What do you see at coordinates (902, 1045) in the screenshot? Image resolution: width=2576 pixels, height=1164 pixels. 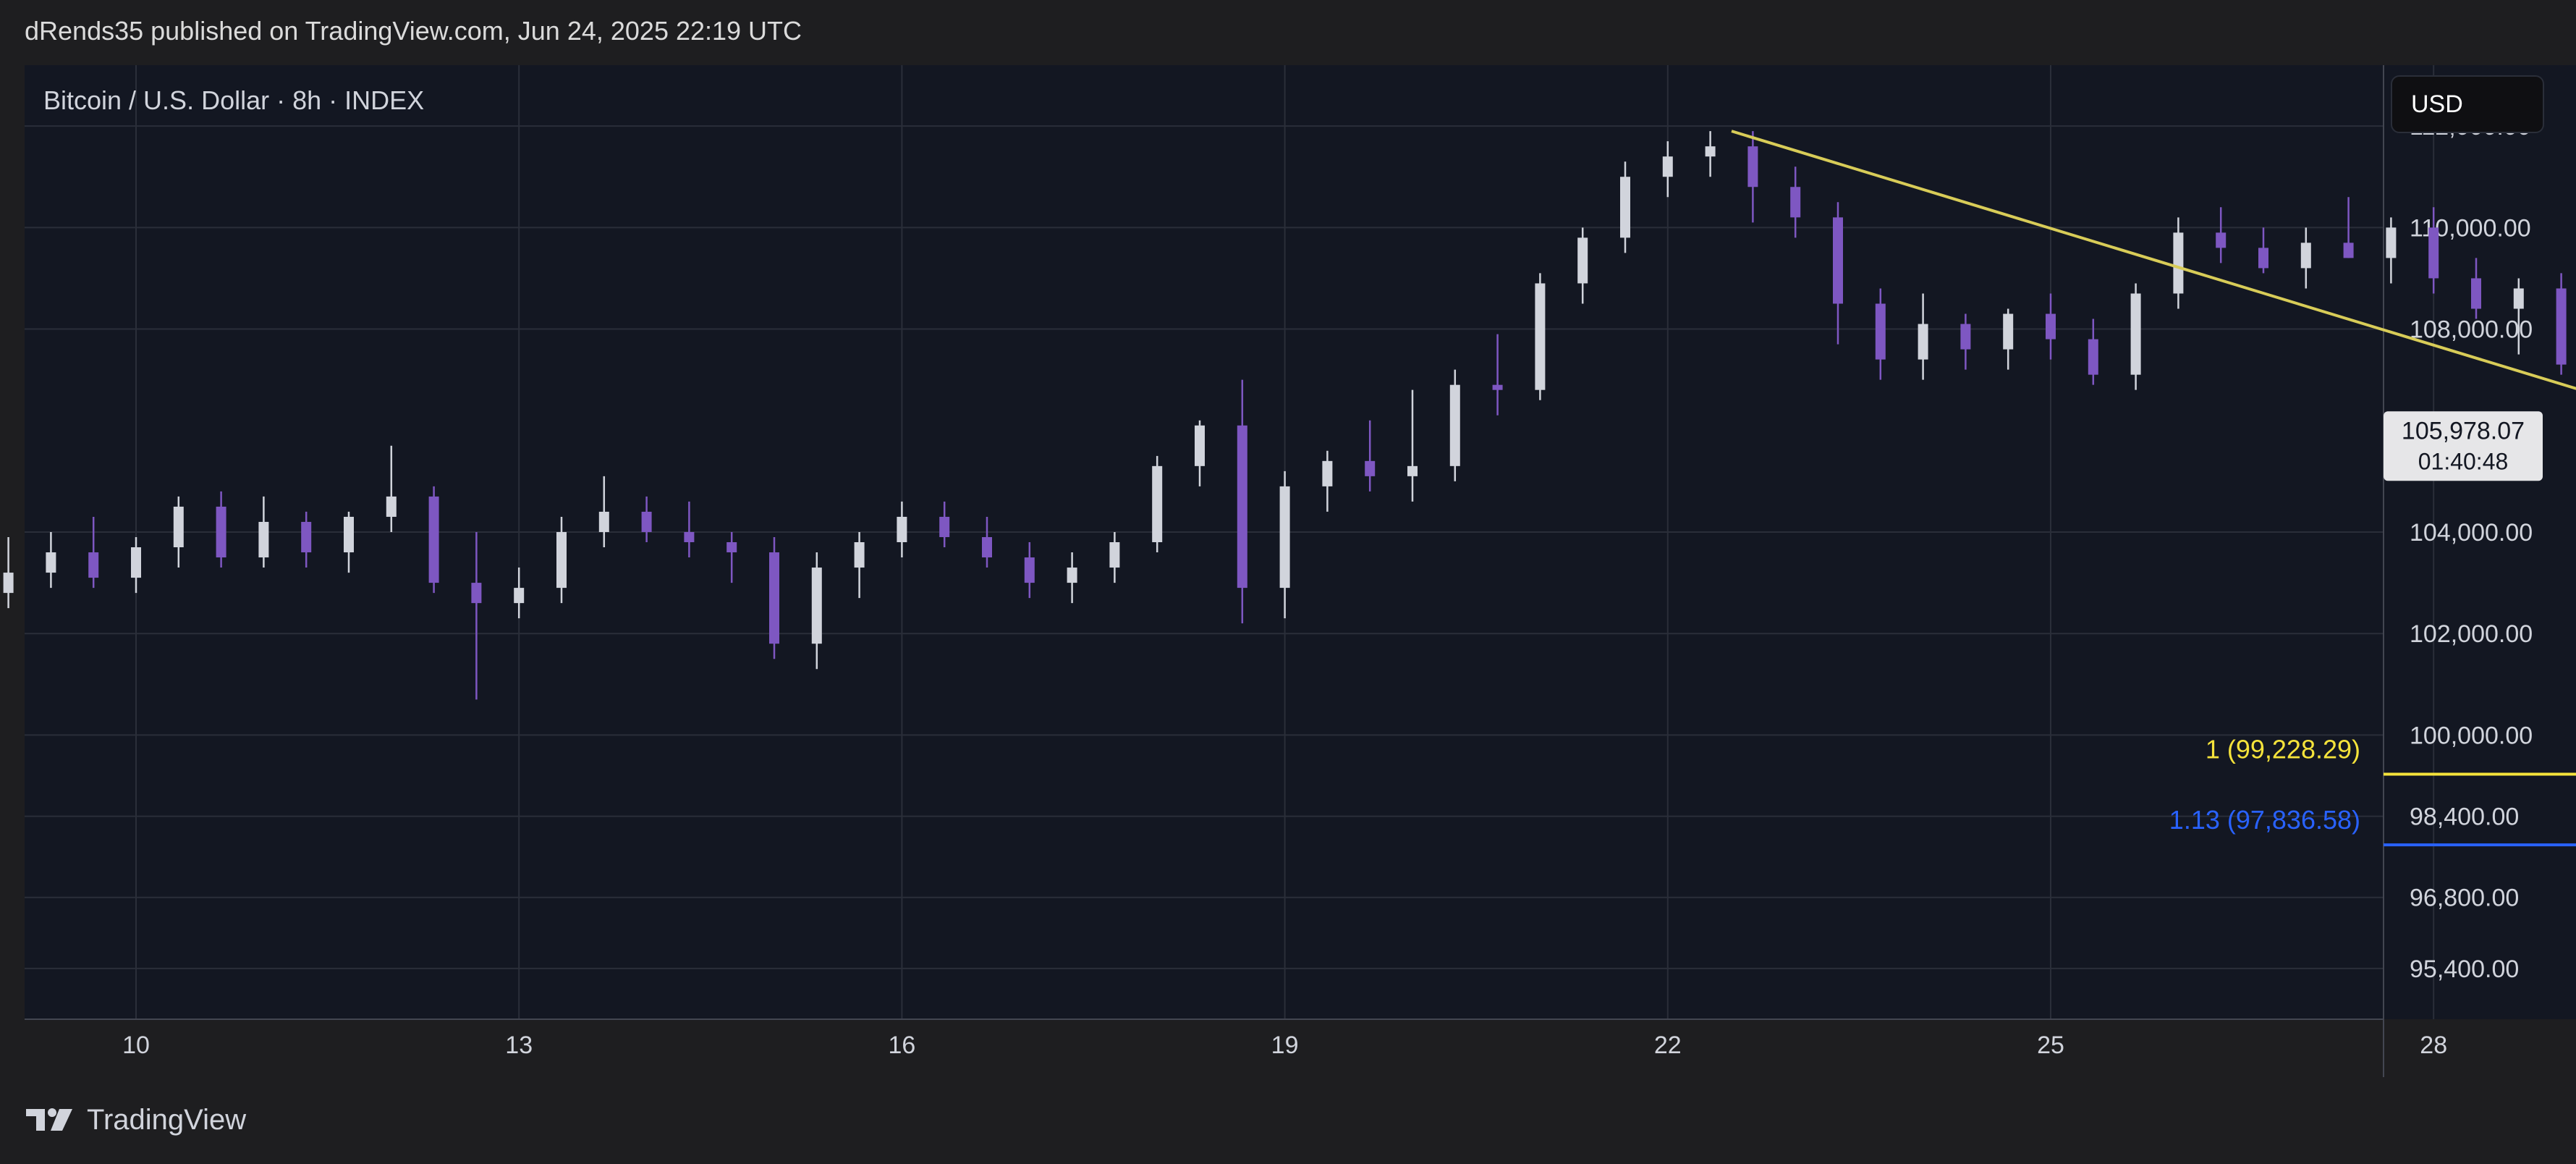 I see `x-tick-label: 16` at bounding box center [902, 1045].